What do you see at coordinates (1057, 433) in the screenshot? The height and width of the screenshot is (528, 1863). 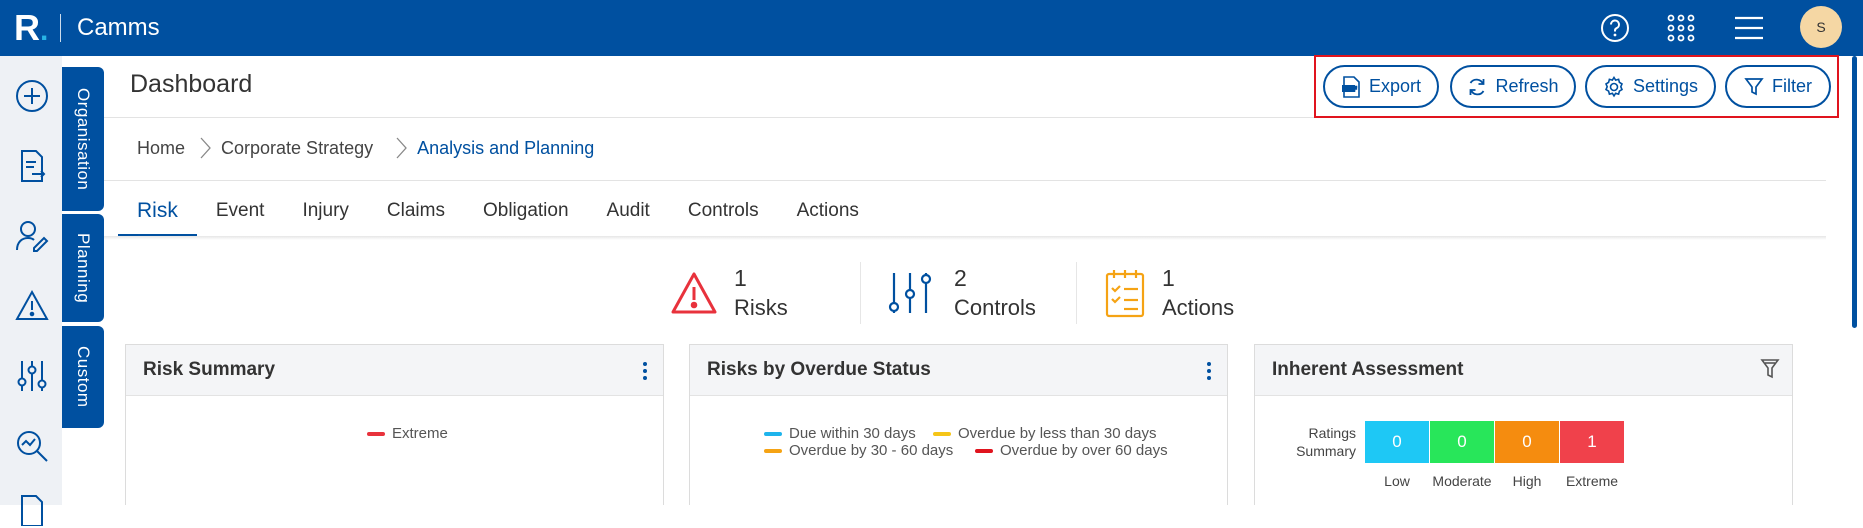 I see `legend-label: Overdue by less than 30 days` at bounding box center [1057, 433].